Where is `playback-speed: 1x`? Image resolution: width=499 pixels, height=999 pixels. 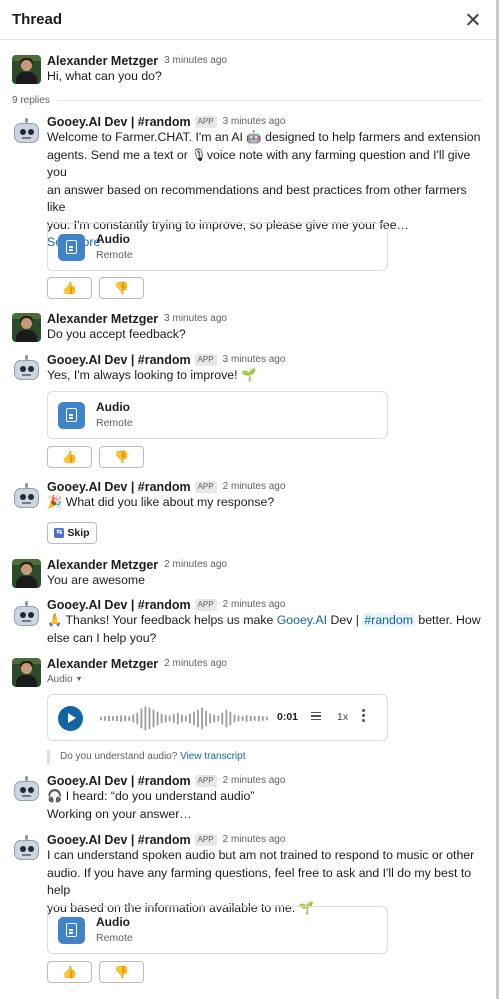
playback-speed: 1x is located at coordinates (342, 717).